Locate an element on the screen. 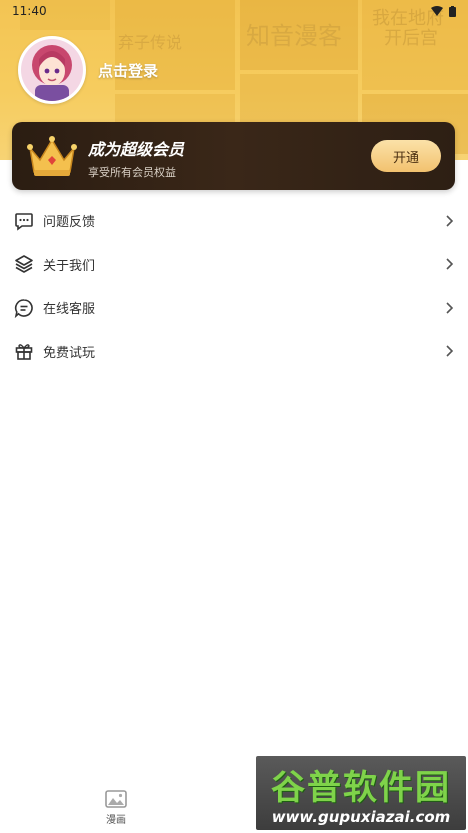 The width and height of the screenshot is (468, 833). vip-subtitle: 享受所有会员权益 is located at coordinates (132, 172).